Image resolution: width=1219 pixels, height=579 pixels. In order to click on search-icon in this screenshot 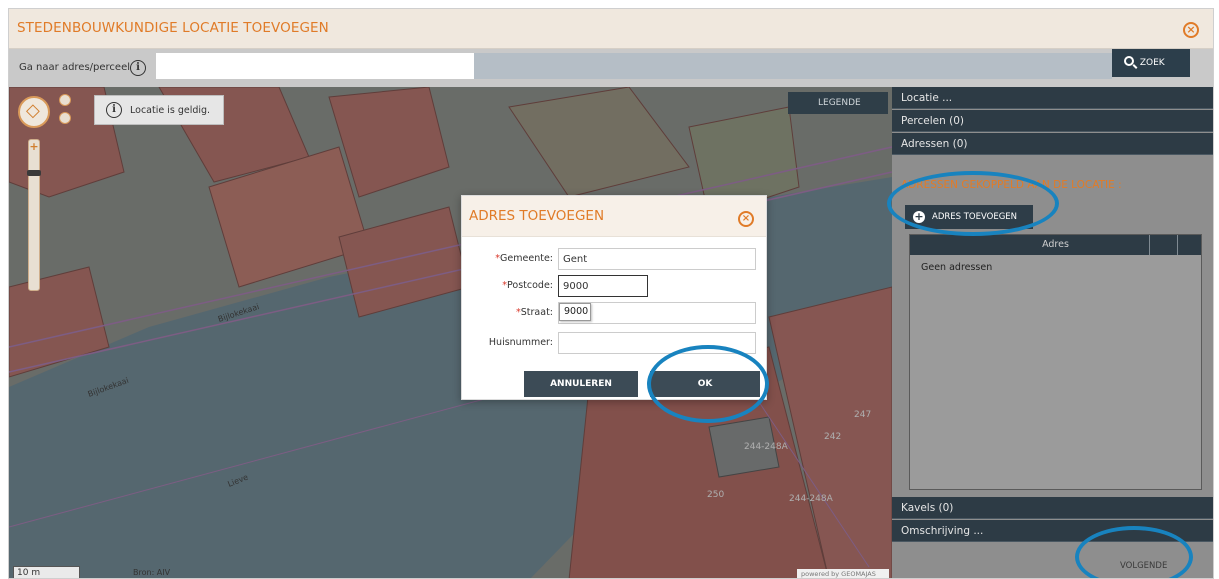, I will do `click(1129, 61)`.